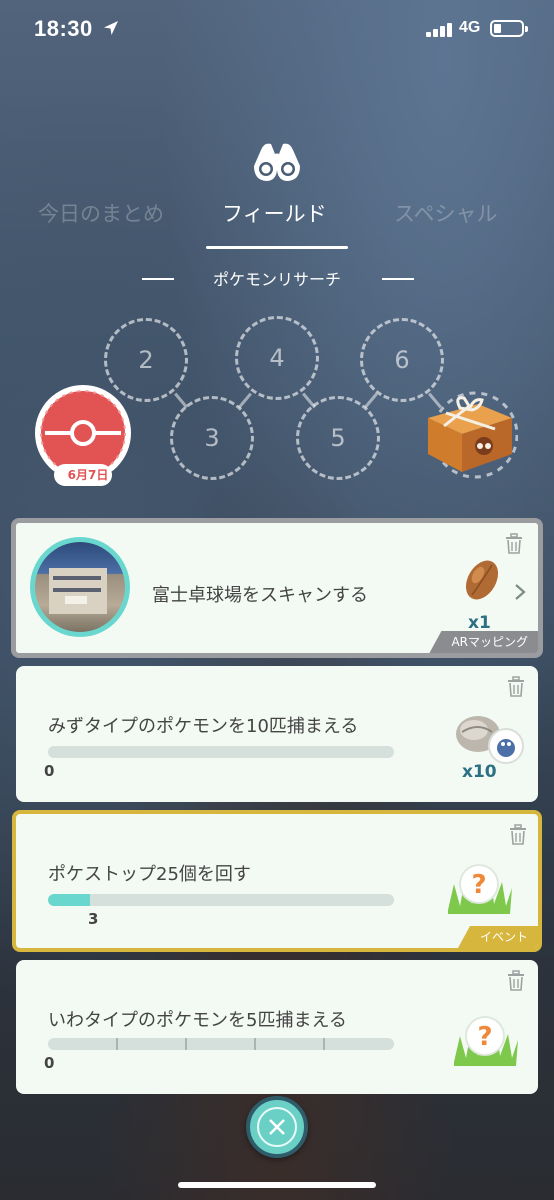 The width and height of the screenshot is (554, 1200). I want to click on binoculars-icon, so click(277, 162).